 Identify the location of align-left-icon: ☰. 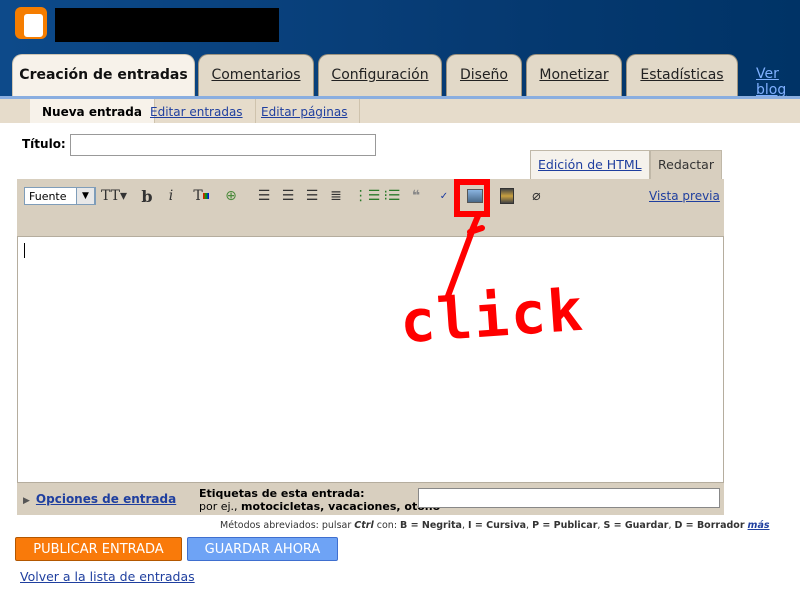
(264, 196).